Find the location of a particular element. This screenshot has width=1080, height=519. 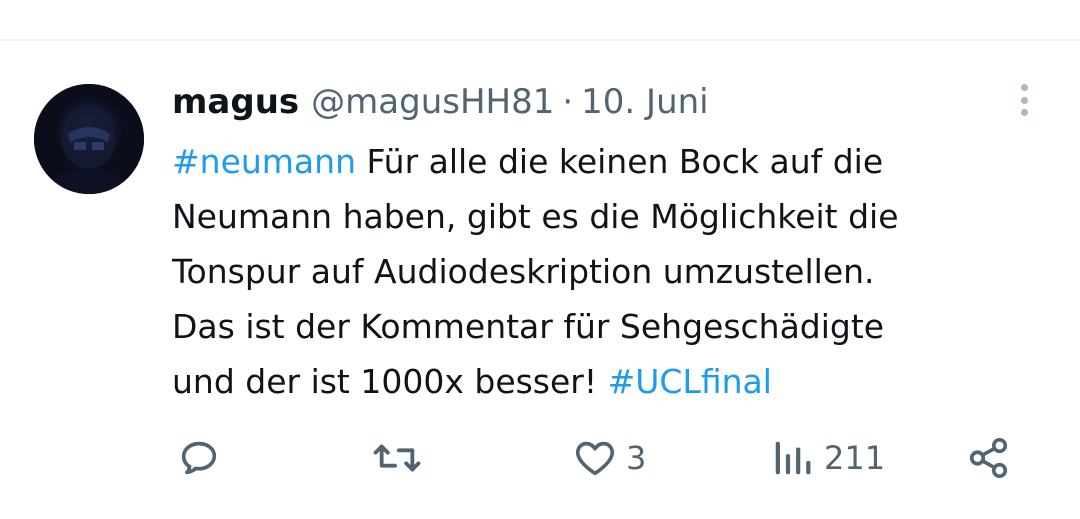

tweet-line-text: Für alle die keinen Bock auf die is located at coordinates (619, 161).